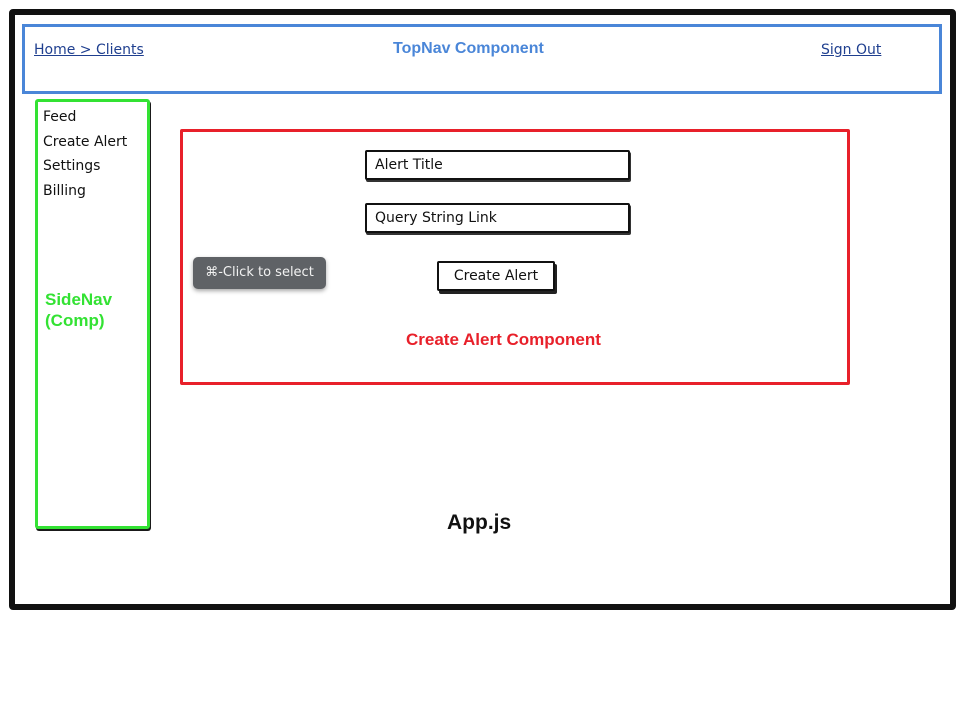 This screenshot has width=960, height=720. Describe the element at coordinates (85, 166) in the screenshot. I see `sidebar-item-settings: Settings` at that location.